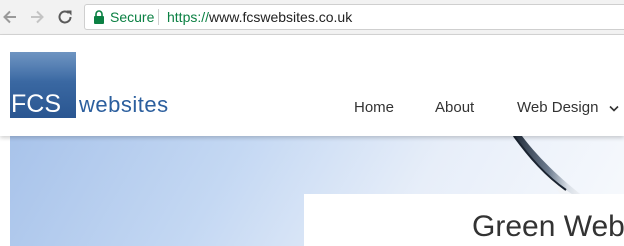  What do you see at coordinates (548, 226) in the screenshot?
I see `hero-title: Green Web` at bounding box center [548, 226].